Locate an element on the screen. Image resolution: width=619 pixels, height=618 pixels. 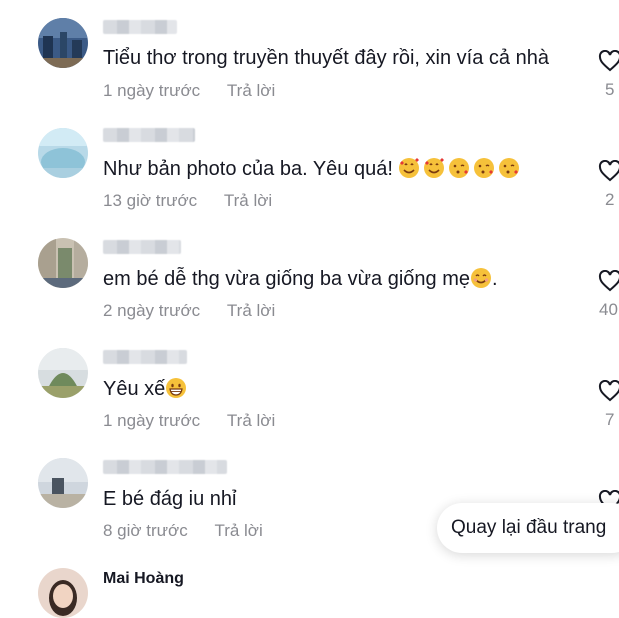
comment-time: 2 ngày trước is located at coordinates (152, 310).